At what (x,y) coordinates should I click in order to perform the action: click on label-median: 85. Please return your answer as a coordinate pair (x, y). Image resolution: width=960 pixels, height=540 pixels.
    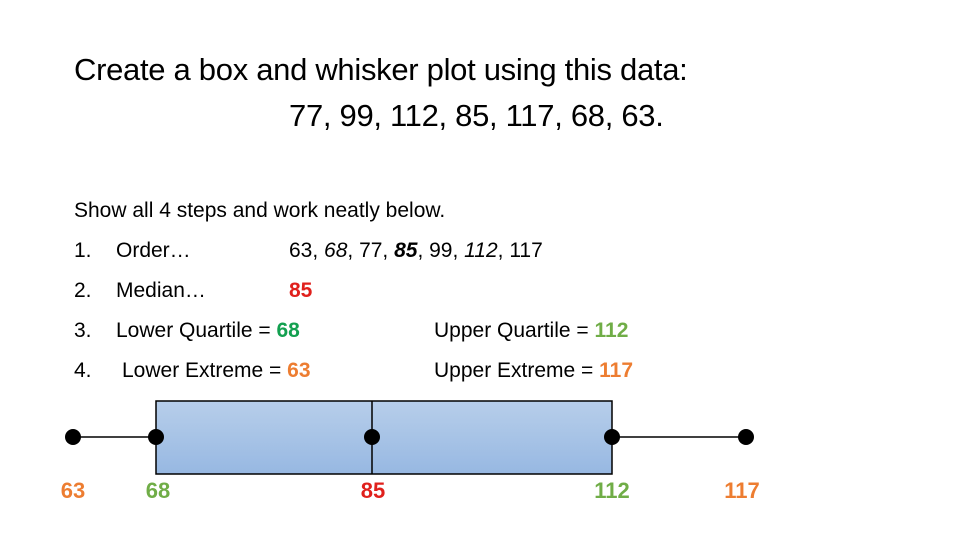
    Looking at the image, I should click on (373, 490).